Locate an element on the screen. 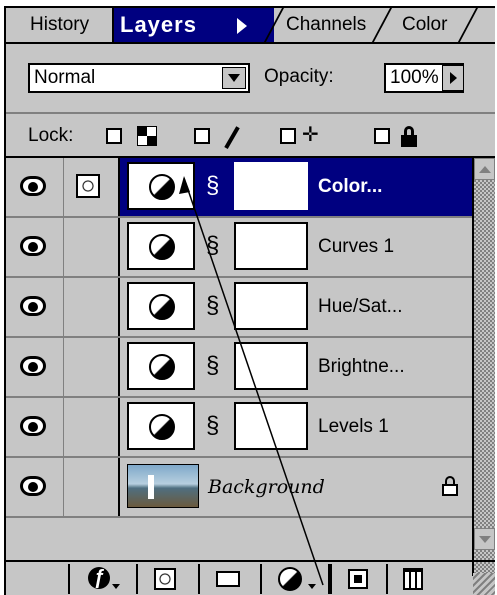 This screenshot has width=497, height=595. layer-main: § Curves 1 is located at coordinates (296, 247).